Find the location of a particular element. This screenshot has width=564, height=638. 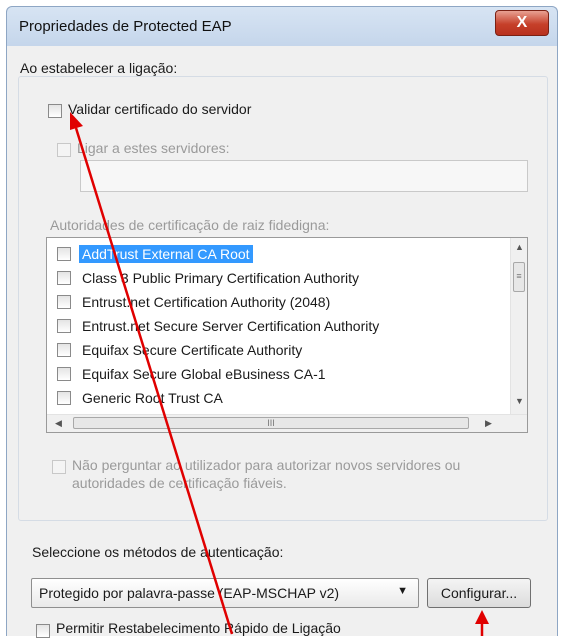

arrow-right-icon: ▶ is located at coordinates (488, 423).